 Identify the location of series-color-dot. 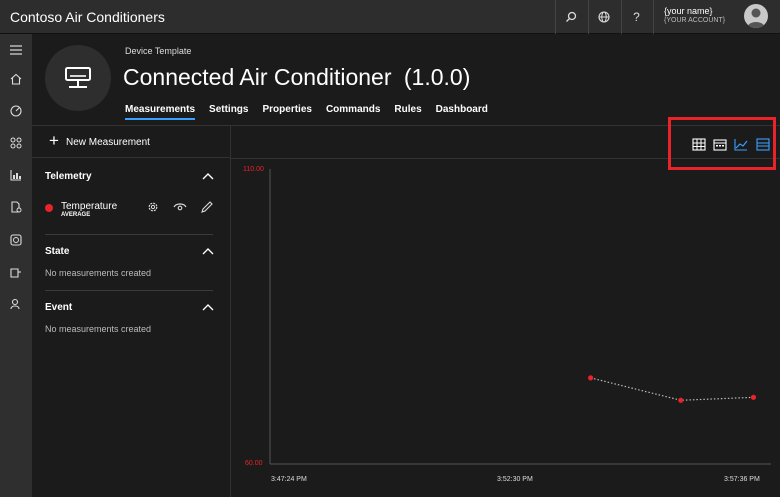
(49, 208).